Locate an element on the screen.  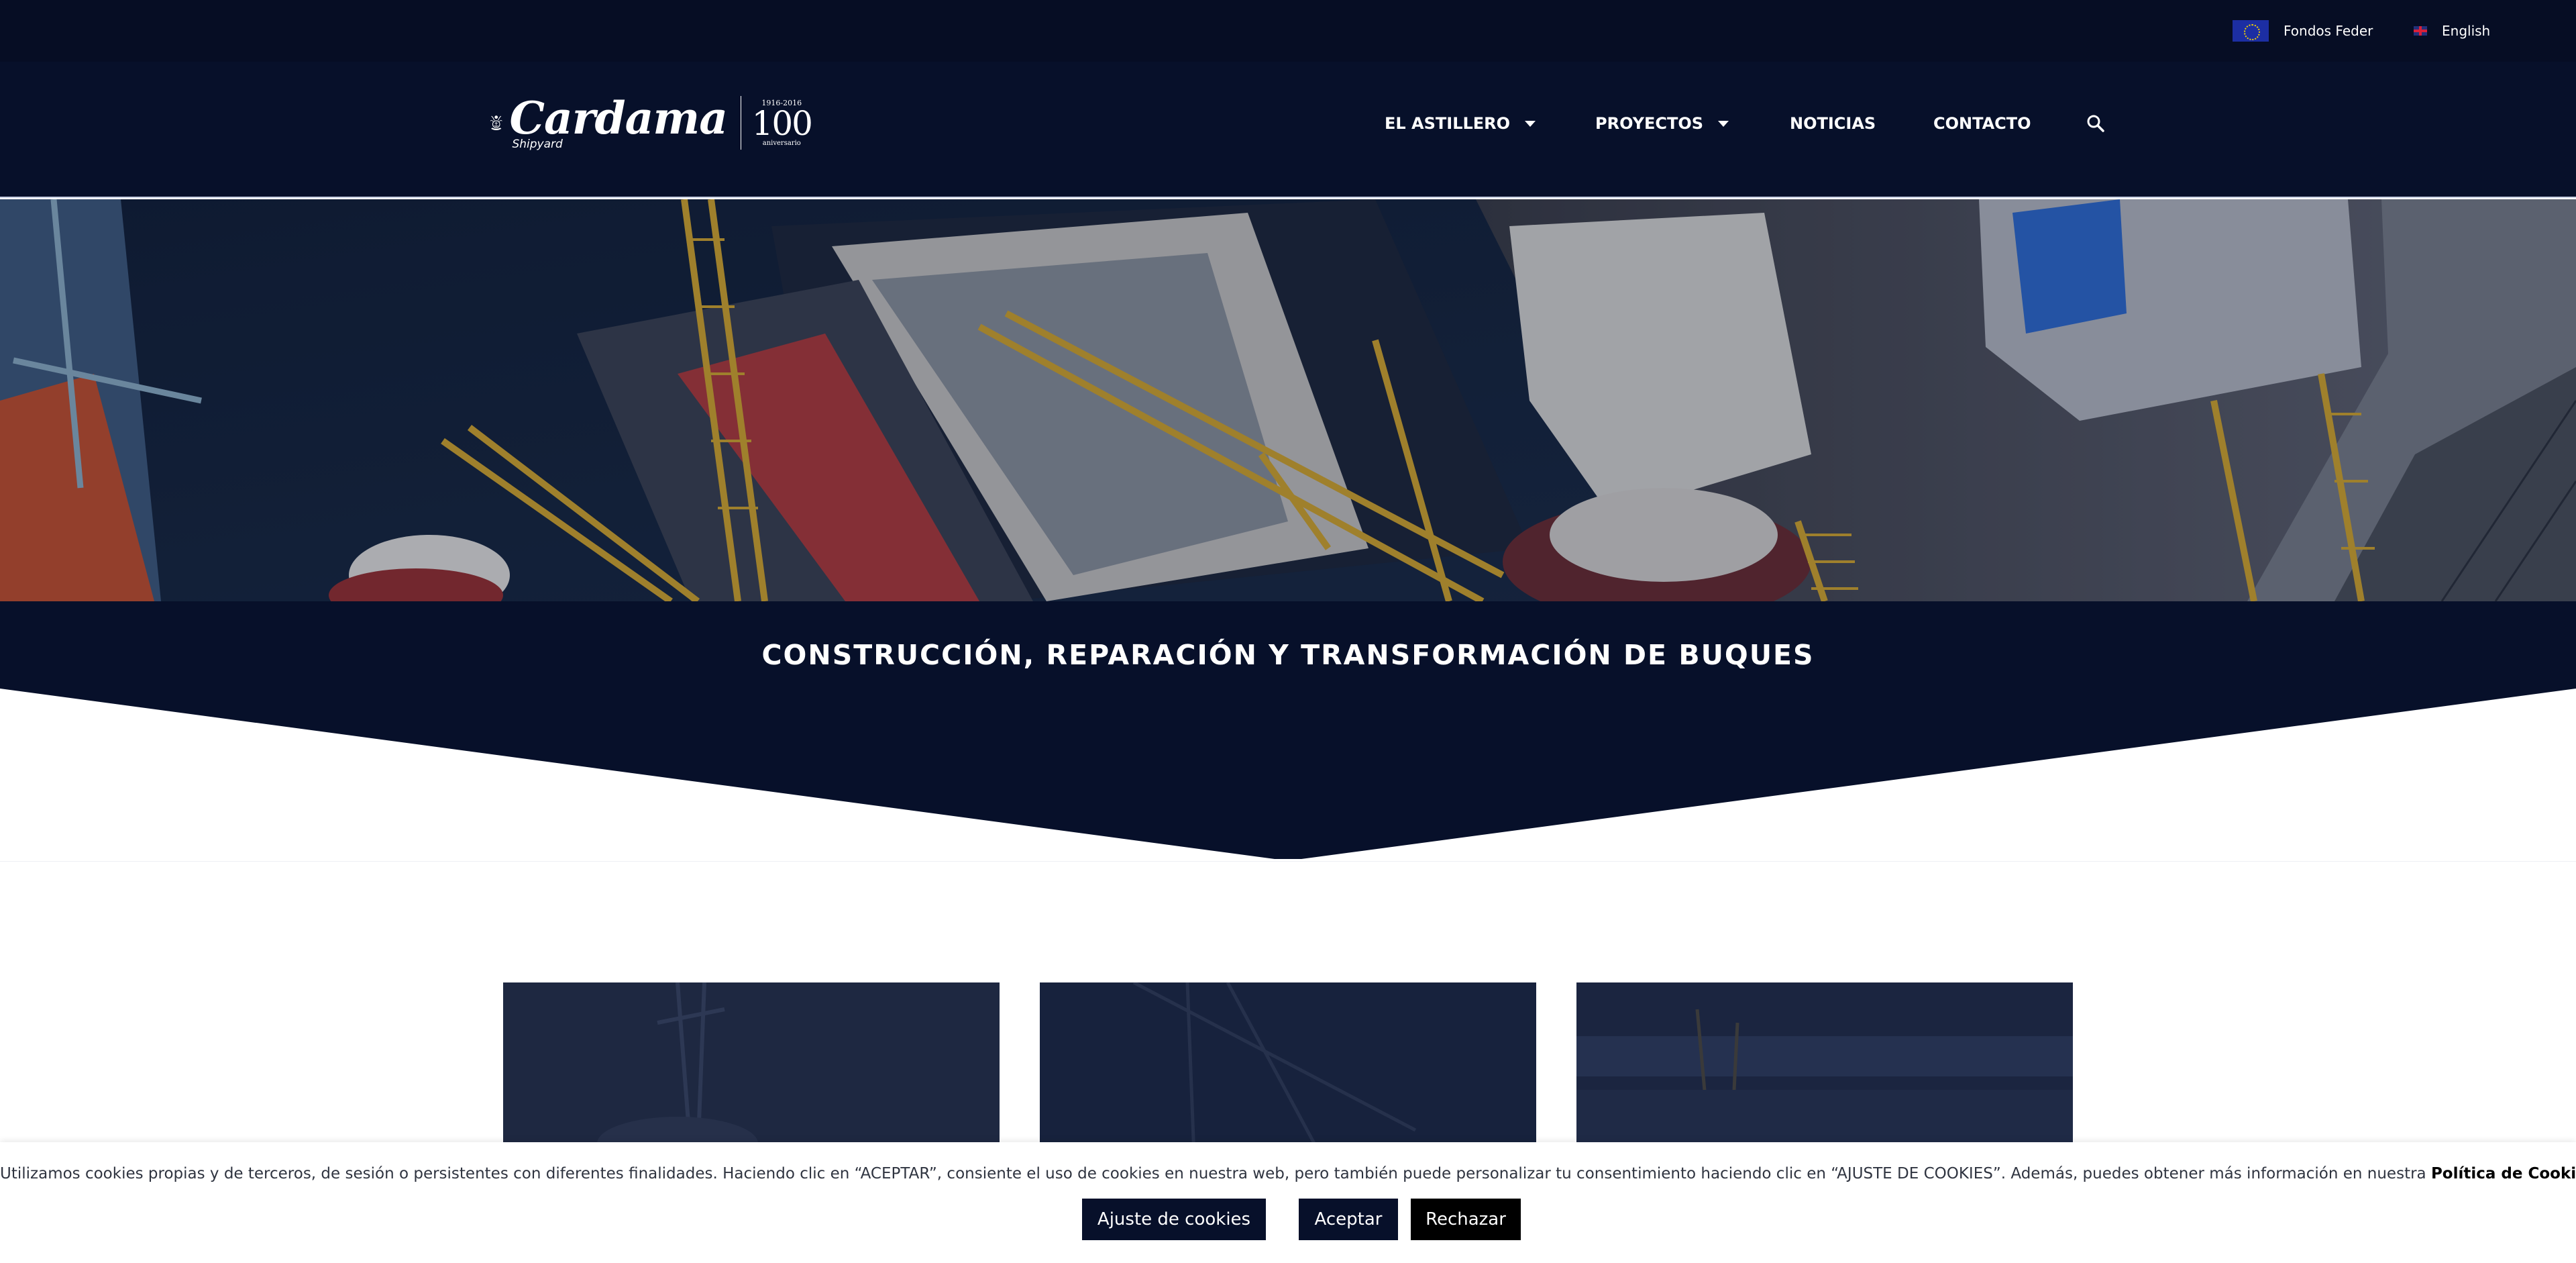
nav-label: CONTACTO is located at coordinates (1982, 124).